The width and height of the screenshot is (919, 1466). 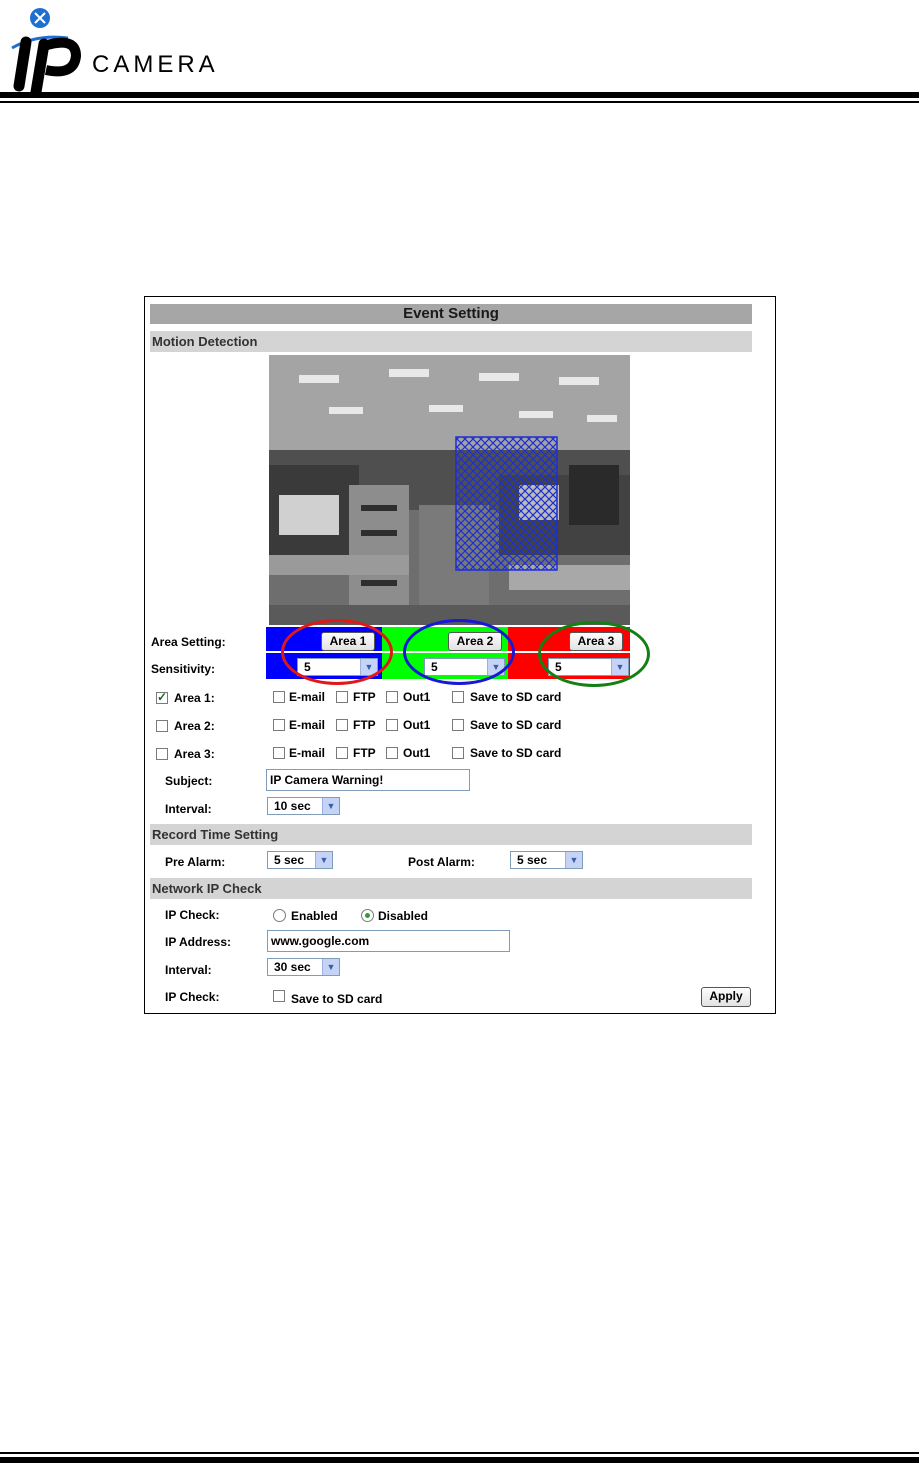 I want to click on ip-check-sd-label: Save to SD card, so click(x=337, y=999).